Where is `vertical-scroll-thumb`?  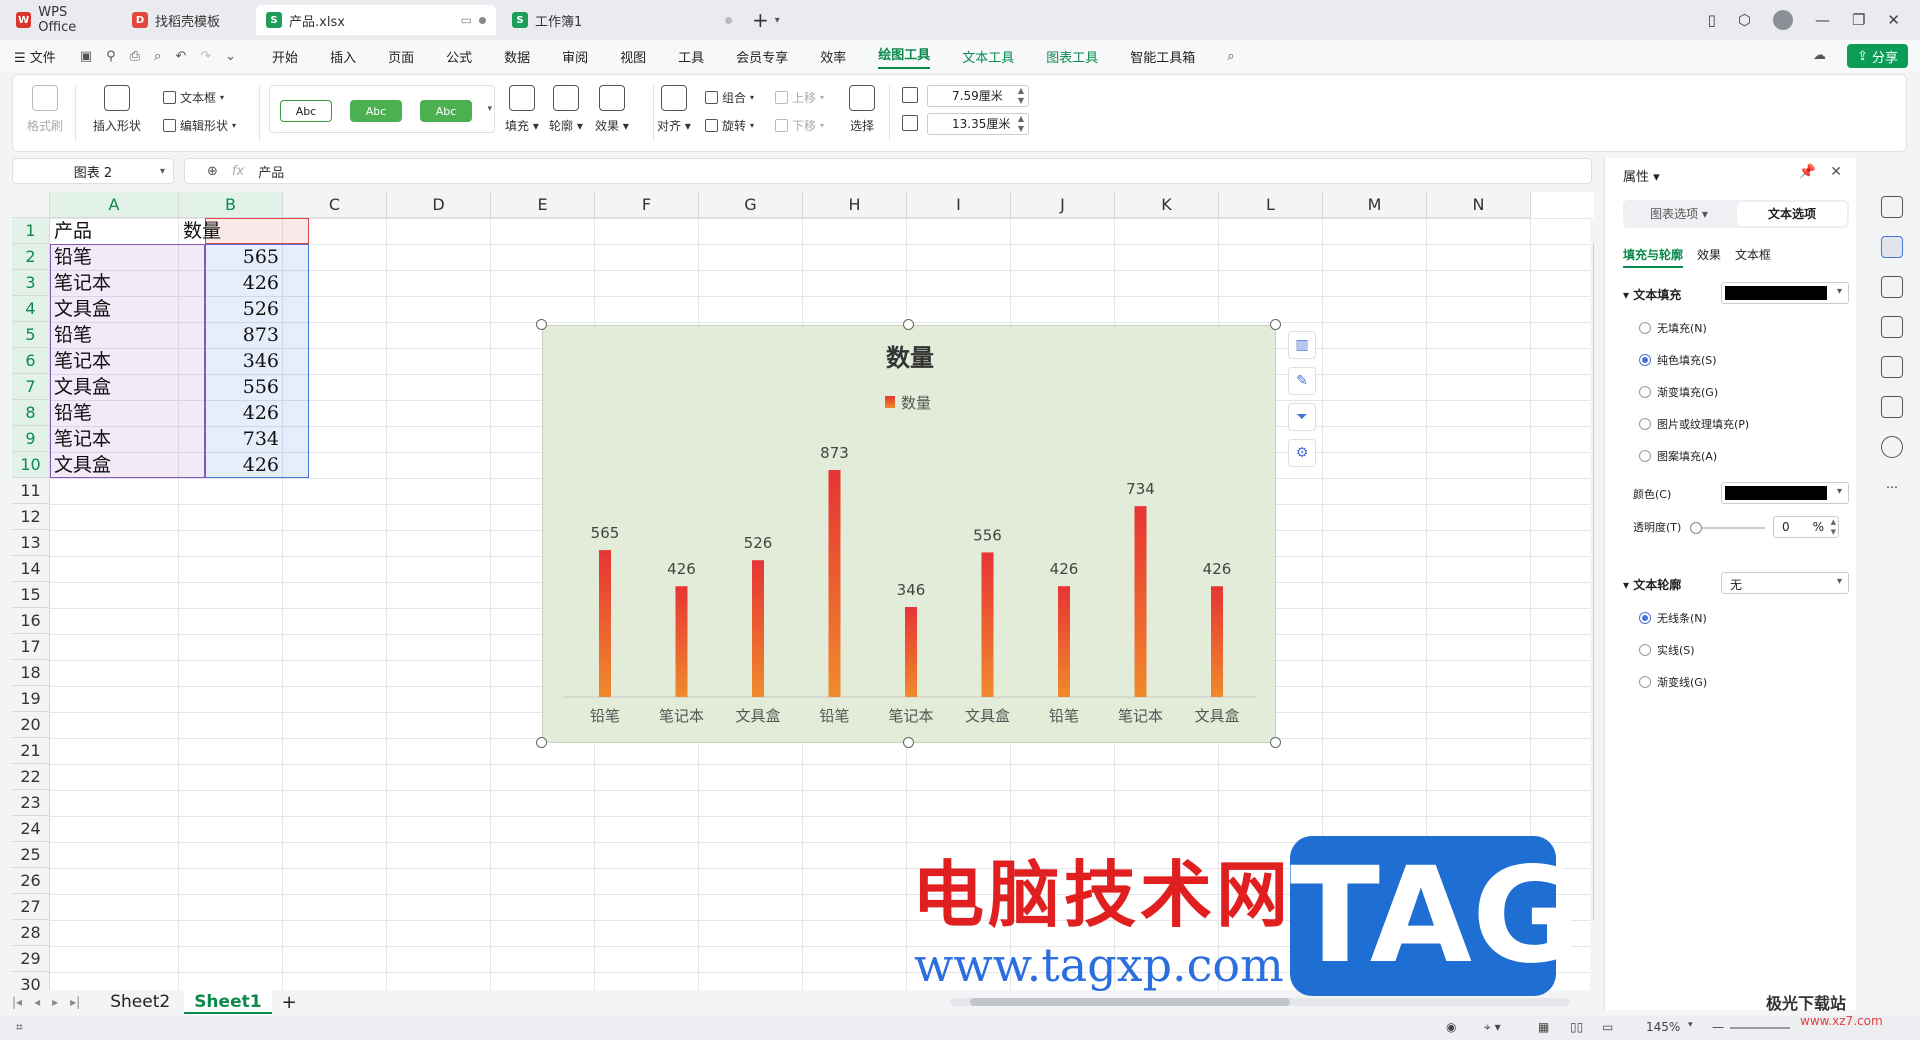
vertical-scroll-thumb is located at coordinates (1593, 582).